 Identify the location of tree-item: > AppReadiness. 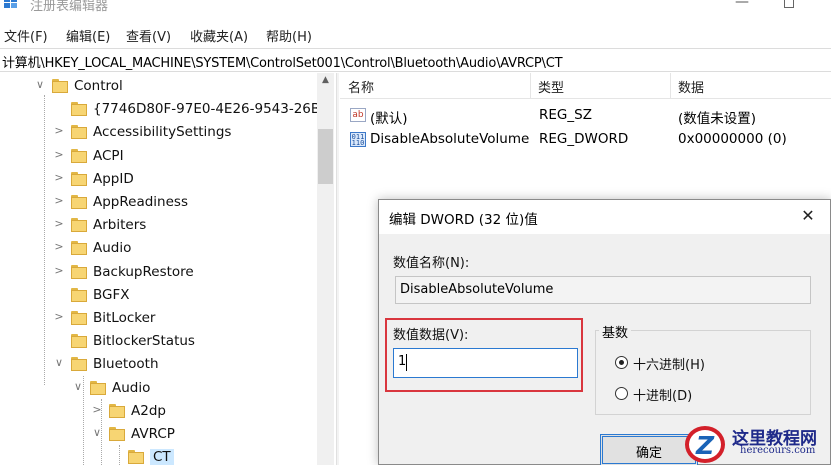
(158, 202).